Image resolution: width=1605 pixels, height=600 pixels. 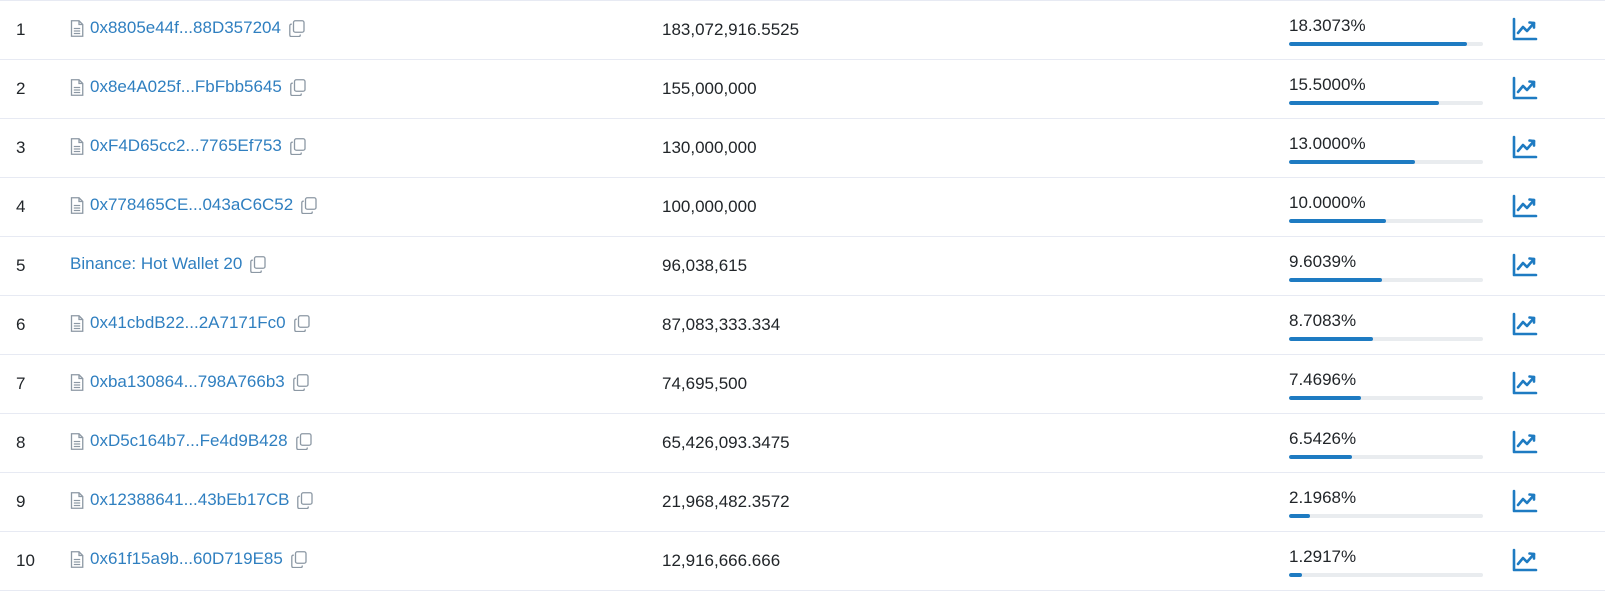 What do you see at coordinates (1386, 149) in the screenshot?
I see `percentage-cell: 13.0000%` at bounding box center [1386, 149].